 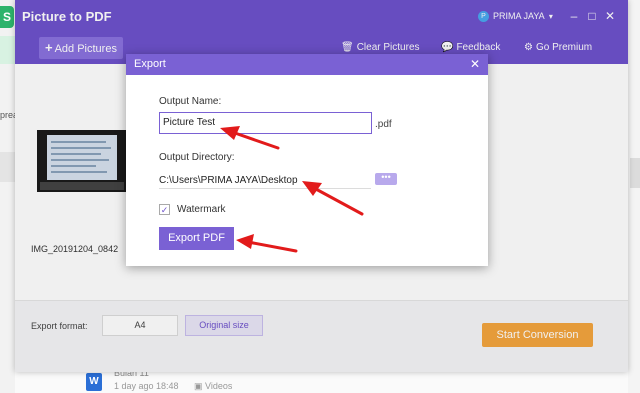 What do you see at coordinates (383, 124) in the screenshot?
I see `file-extension: .pdf` at bounding box center [383, 124].